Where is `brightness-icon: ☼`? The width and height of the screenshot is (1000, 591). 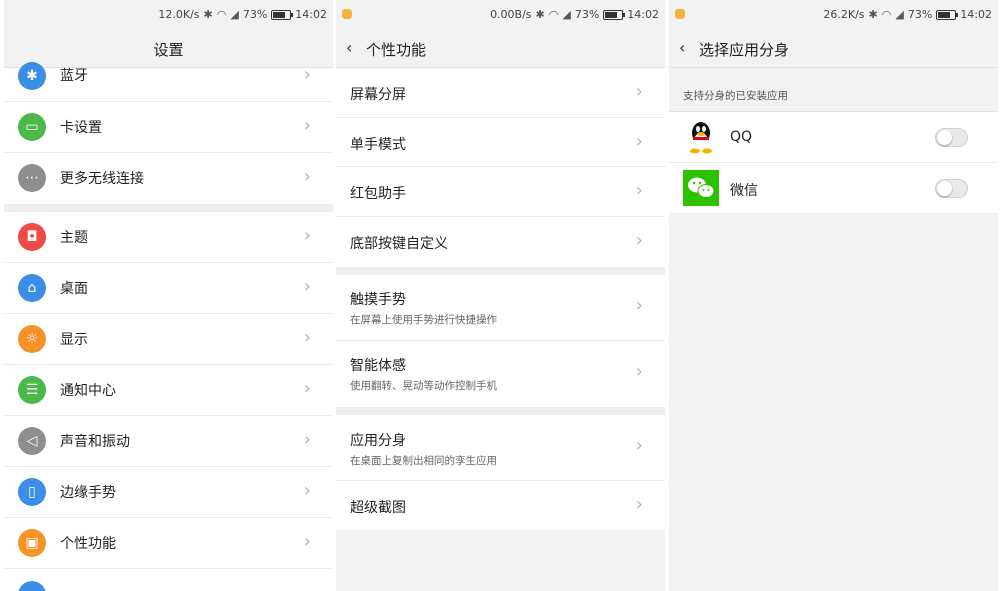 brightness-icon: ☼ is located at coordinates (32, 339).